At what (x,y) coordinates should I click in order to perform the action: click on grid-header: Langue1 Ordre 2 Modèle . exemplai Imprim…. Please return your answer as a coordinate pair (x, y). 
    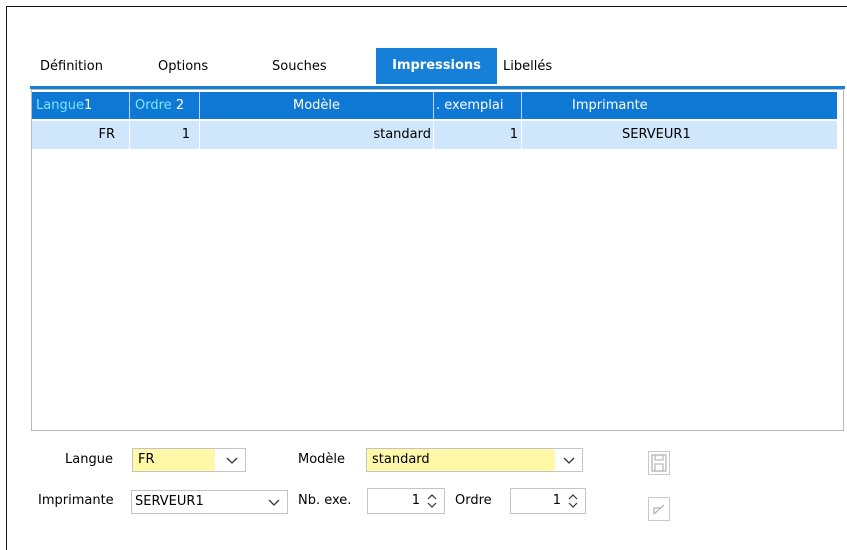
    Looking at the image, I should click on (434, 105).